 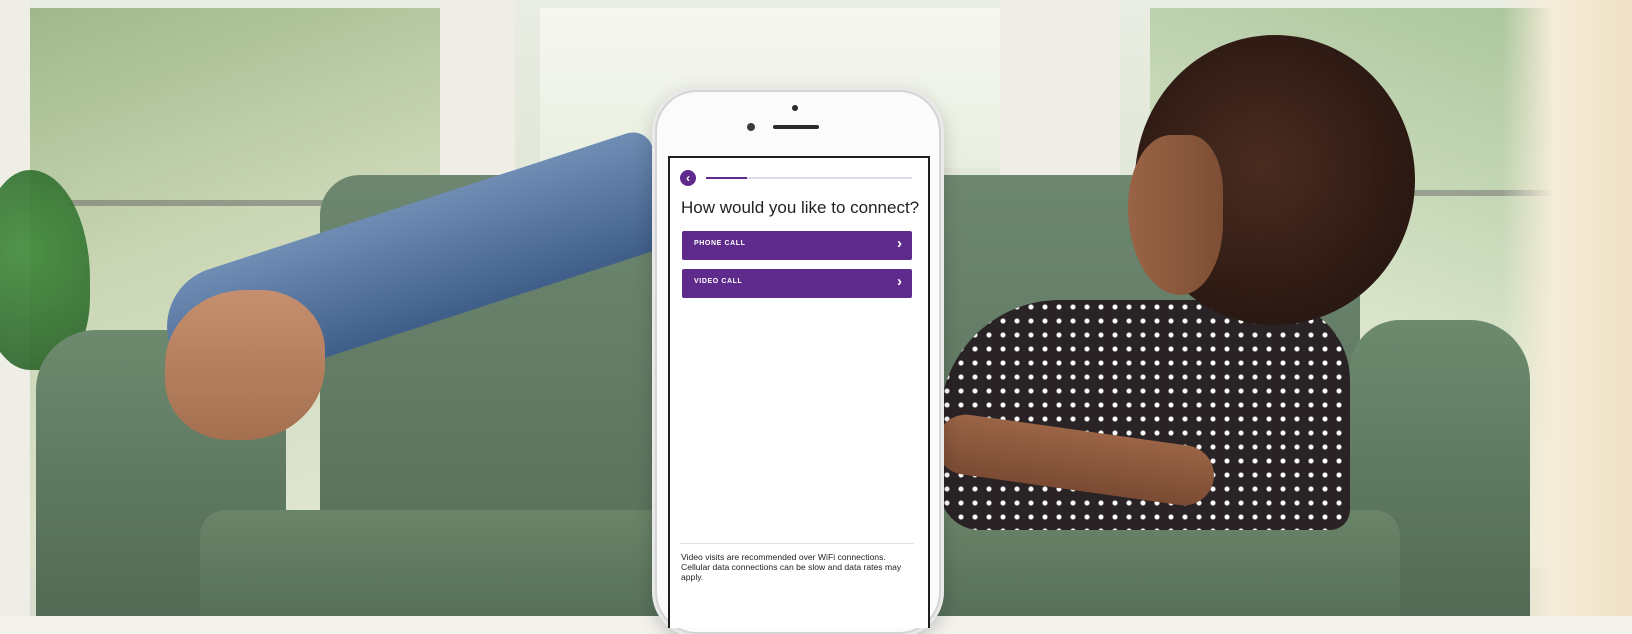 What do you see at coordinates (800, 207) in the screenshot?
I see `page-title: How would you like to connect?` at bounding box center [800, 207].